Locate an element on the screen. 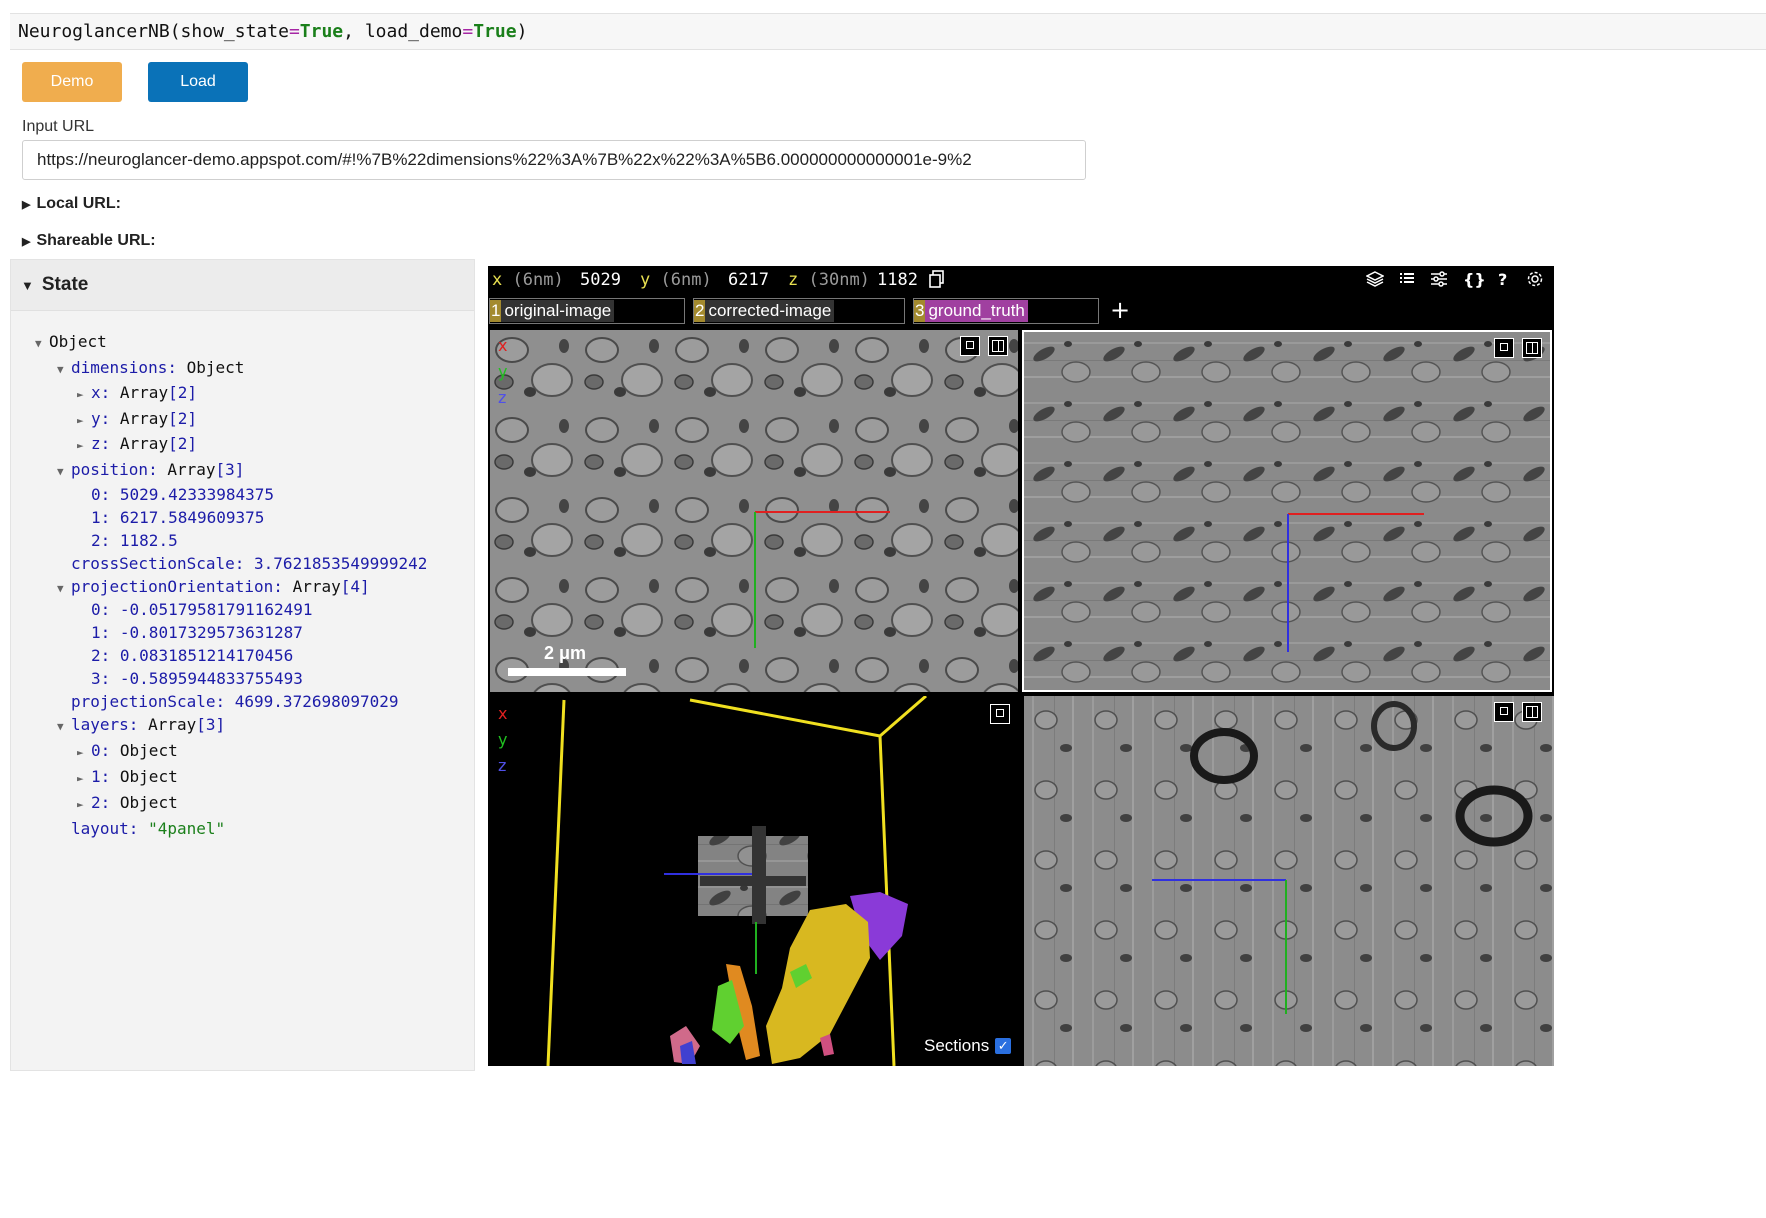  load-button: Load is located at coordinates (198, 82).